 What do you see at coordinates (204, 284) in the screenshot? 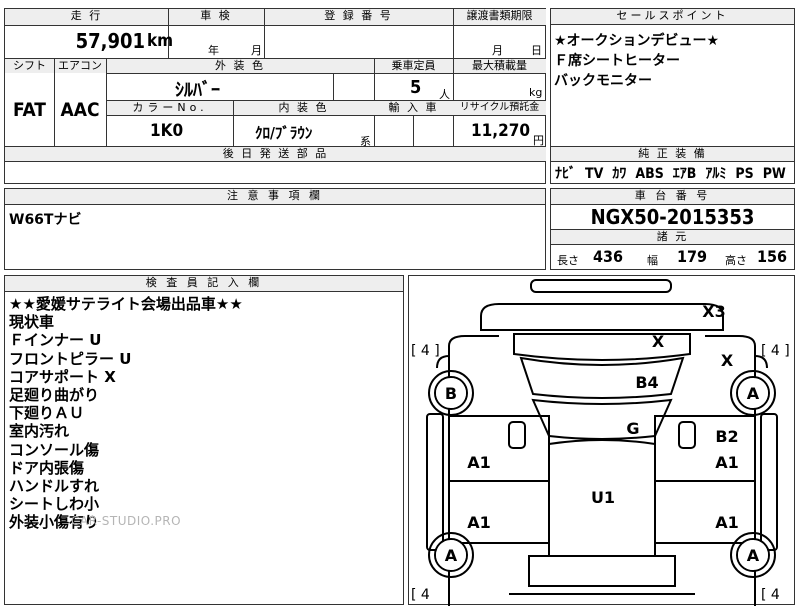
I see `inspector-header: 検 査 員 記 入 欄` at bounding box center [204, 284].